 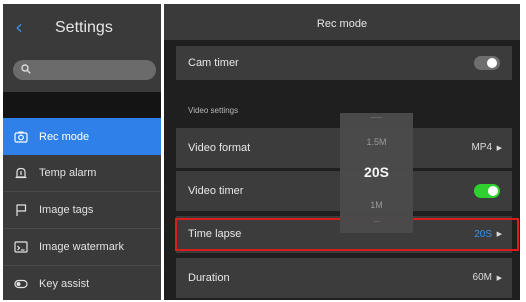 I want to click on picker-option: —, so click(x=376, y=222).